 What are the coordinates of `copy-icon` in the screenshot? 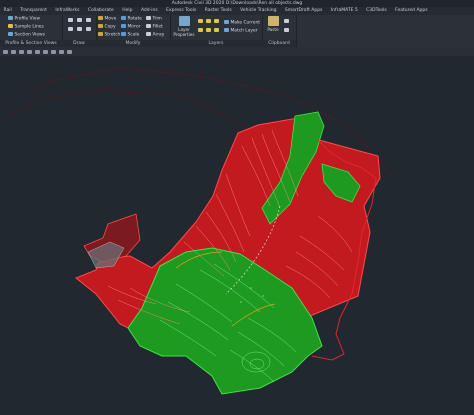 It's located at (100, 26).